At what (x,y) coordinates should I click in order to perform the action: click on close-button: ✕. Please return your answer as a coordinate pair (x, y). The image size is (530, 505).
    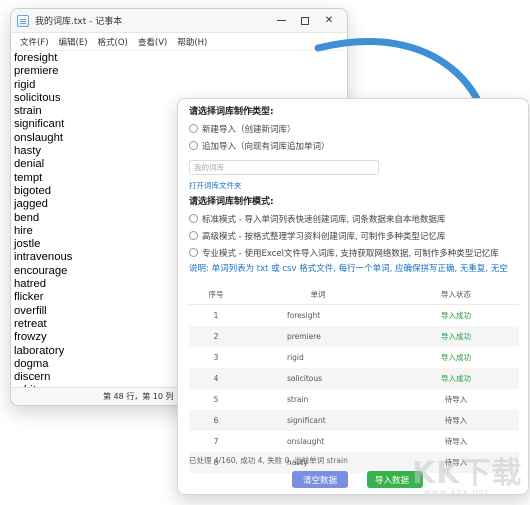
    Looking at the image, I should click on (329, 21).